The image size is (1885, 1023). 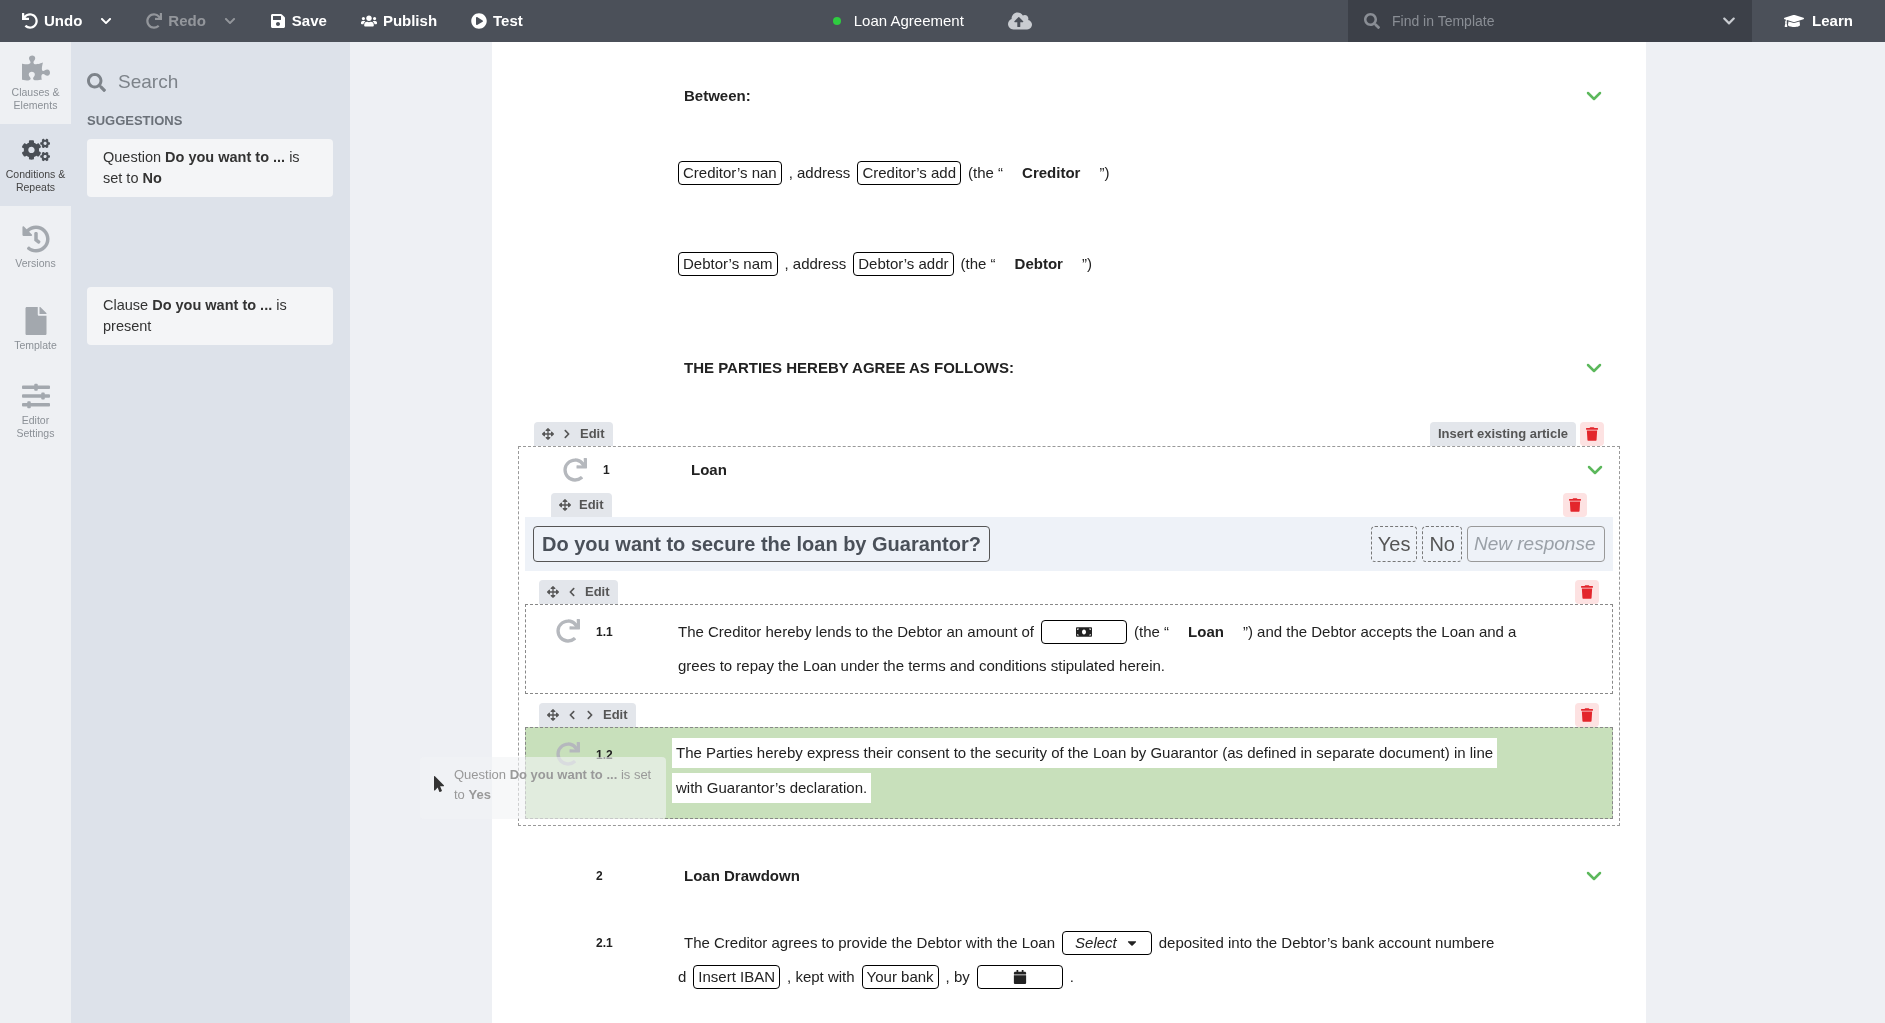 I want to click on clause-text: The Creditor hereby lends to the Debtor an amount of, so click(x=856, y=631).